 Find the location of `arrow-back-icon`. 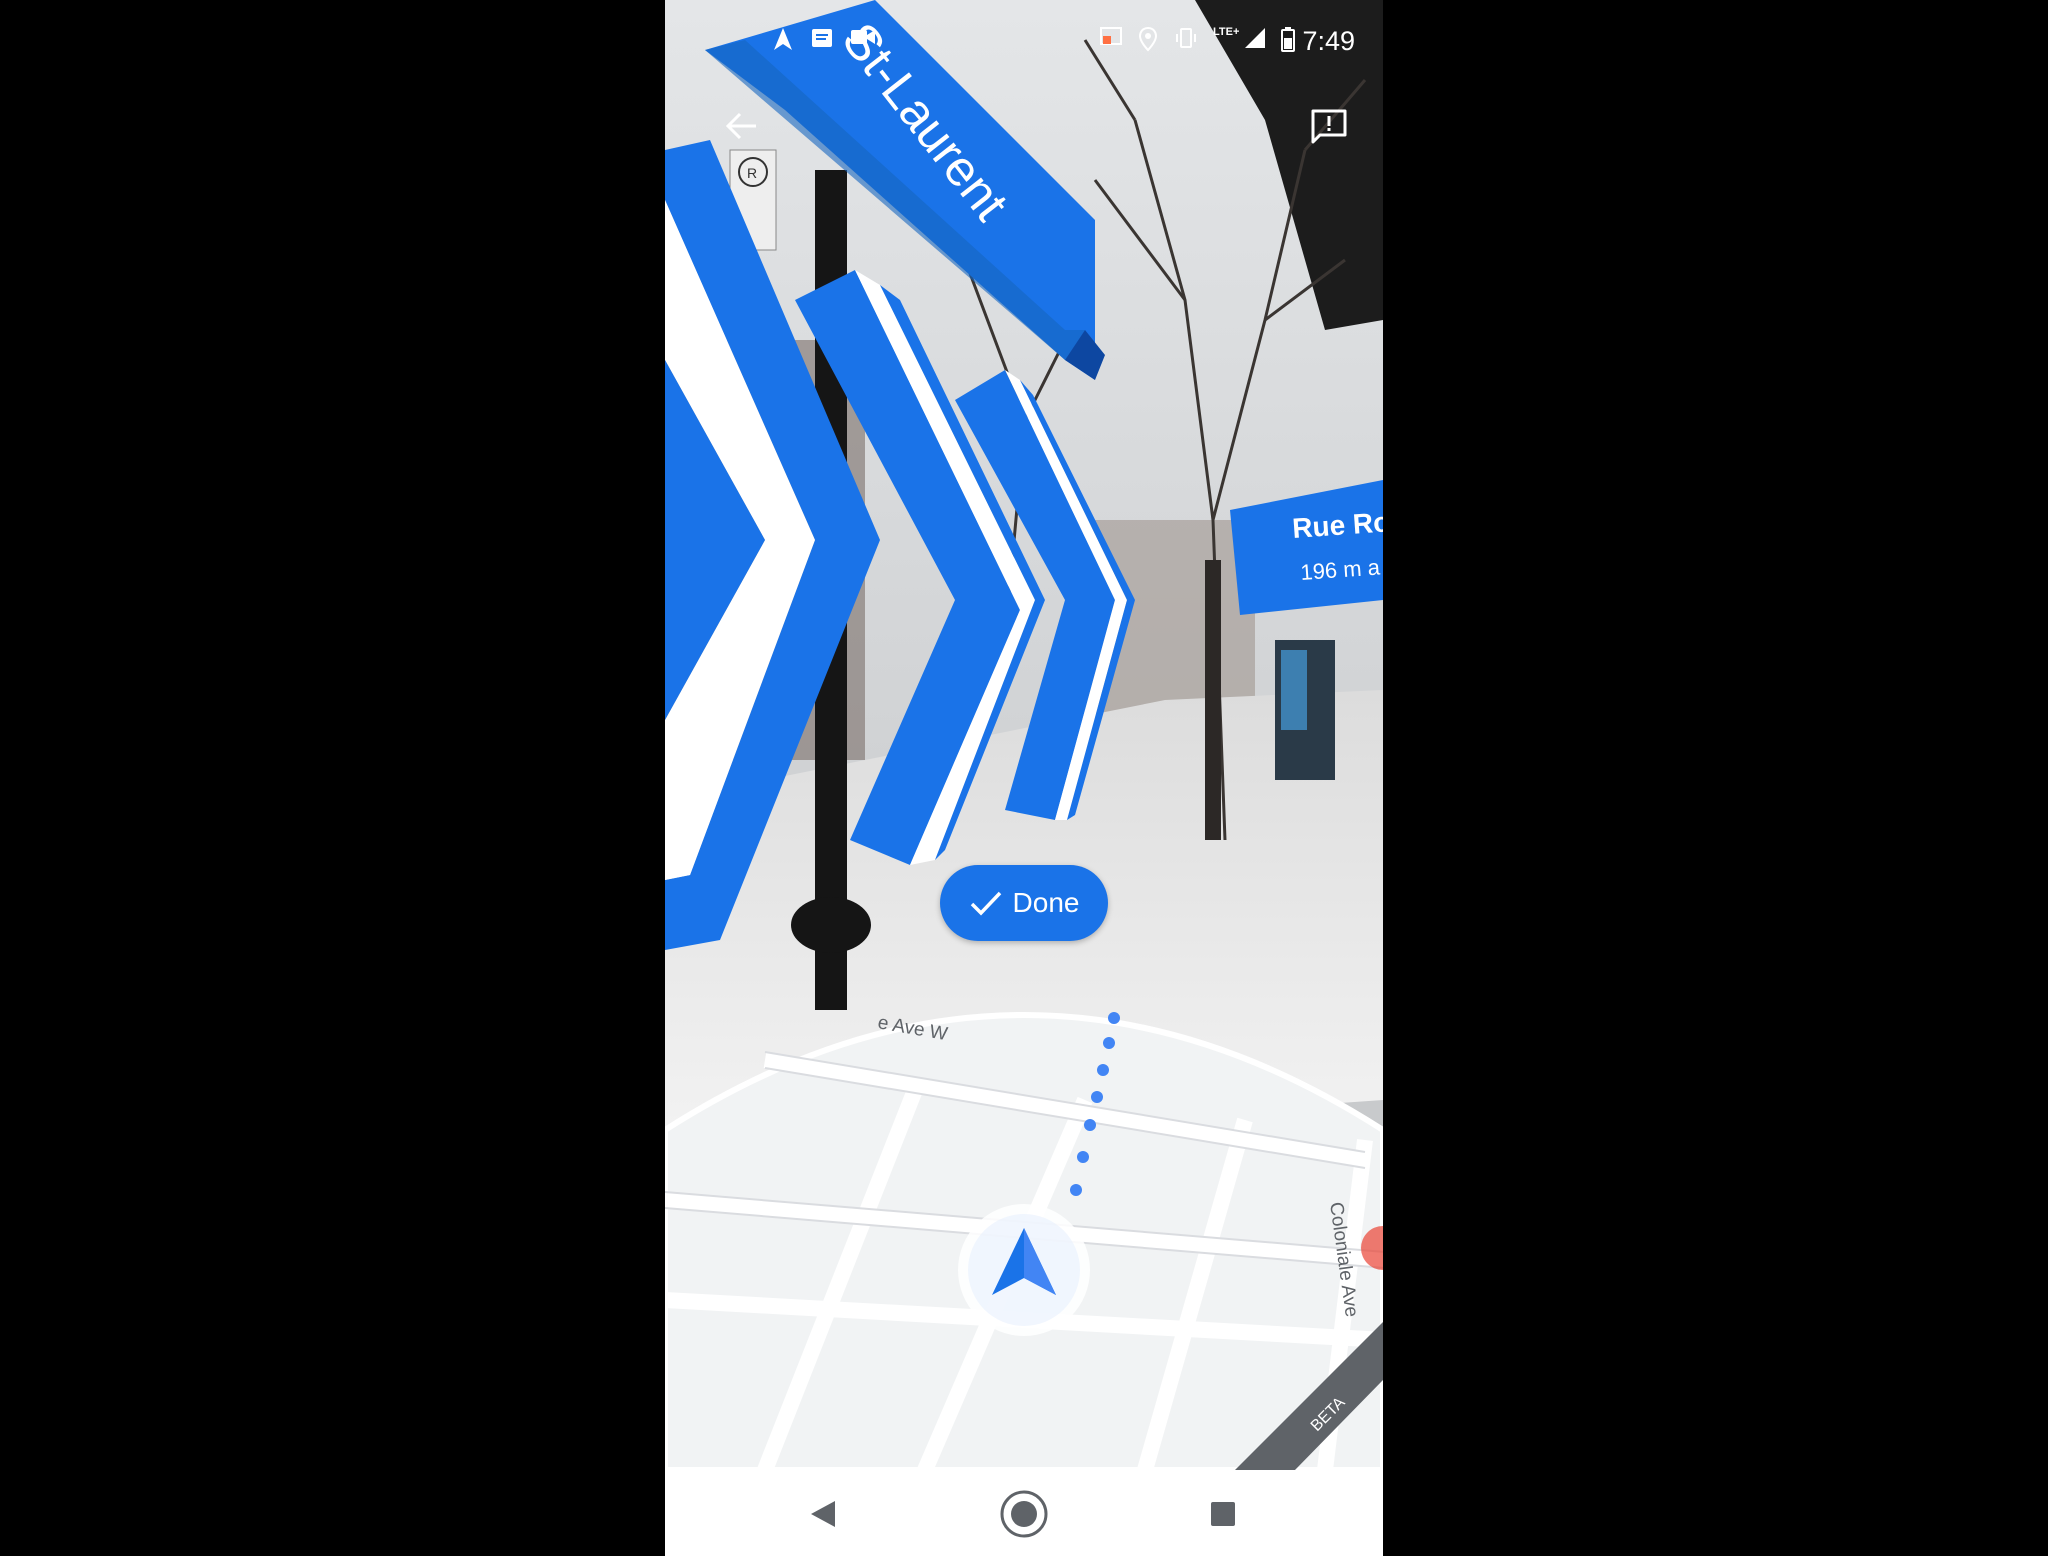

arrow-back-icon is located at coordinates (740, 126).